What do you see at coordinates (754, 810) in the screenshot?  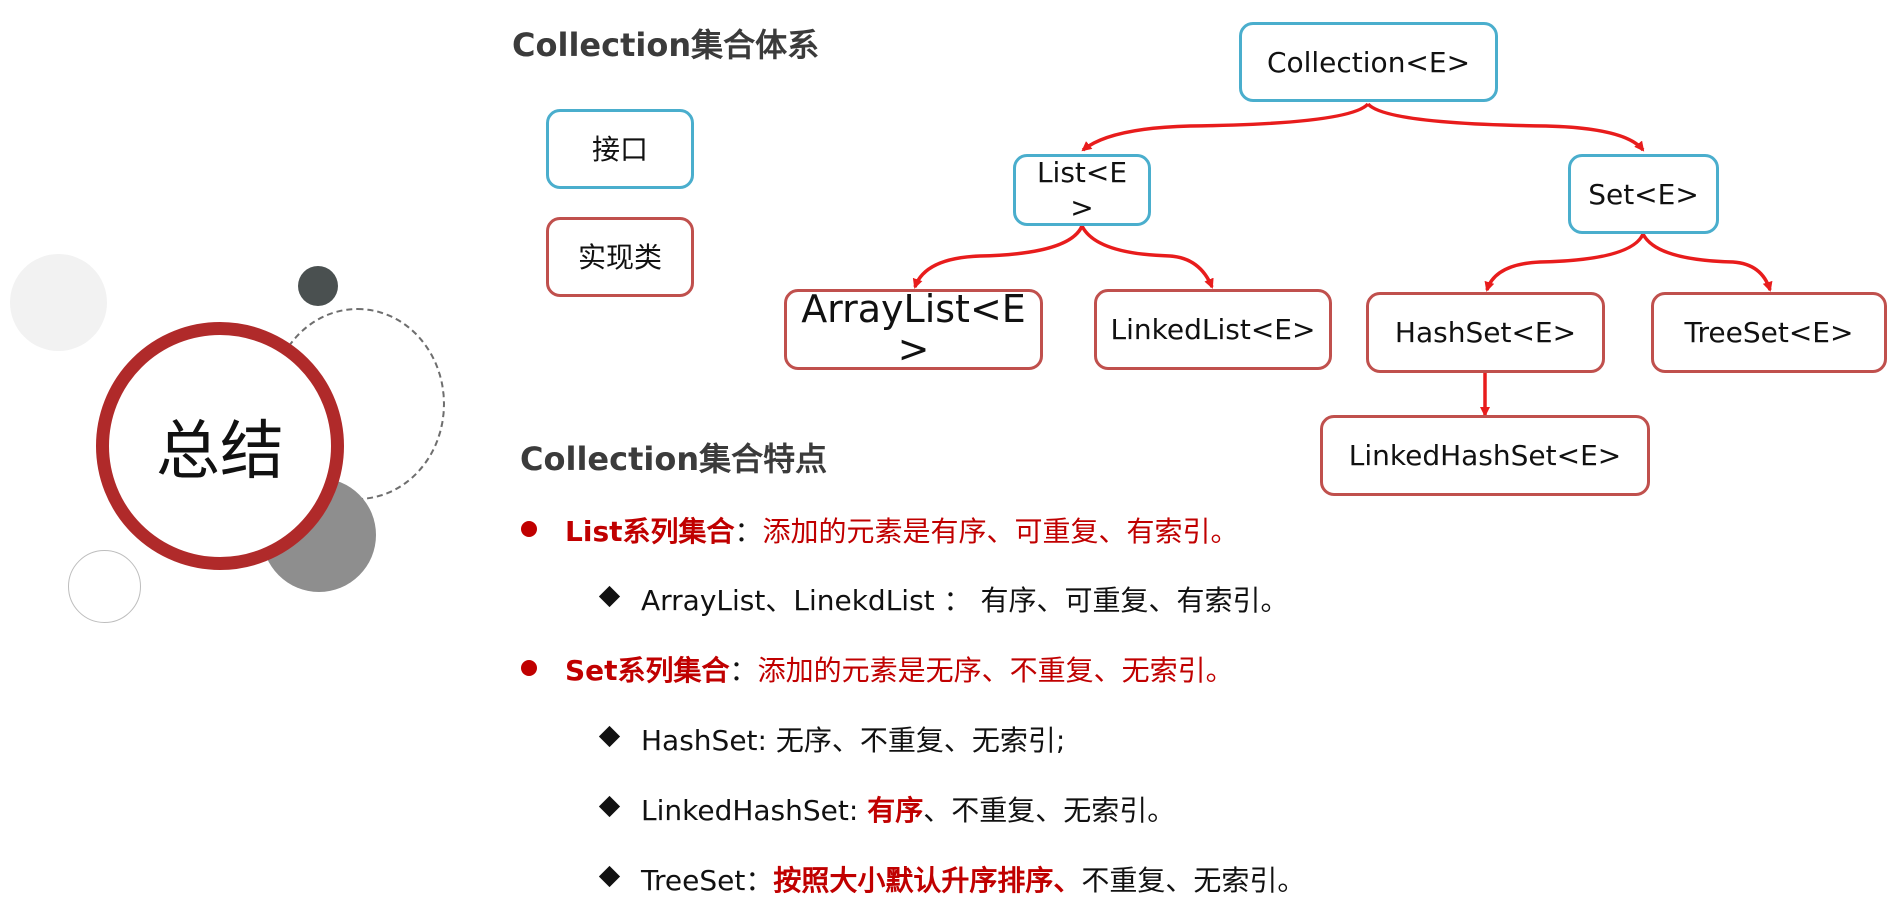 I see `linkedhashset-prefix: LinkedHashSet:` at bounding box center [754, 810].